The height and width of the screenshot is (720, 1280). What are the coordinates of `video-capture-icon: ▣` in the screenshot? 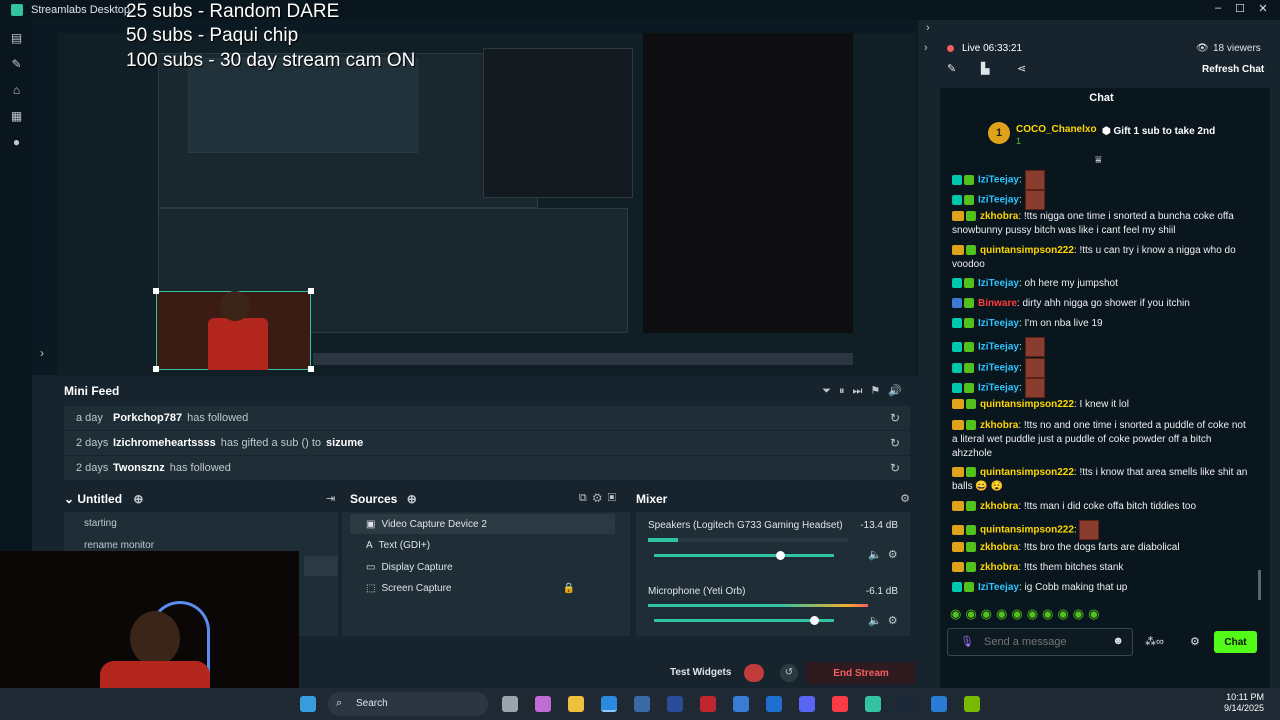 It's located at (371, 524).